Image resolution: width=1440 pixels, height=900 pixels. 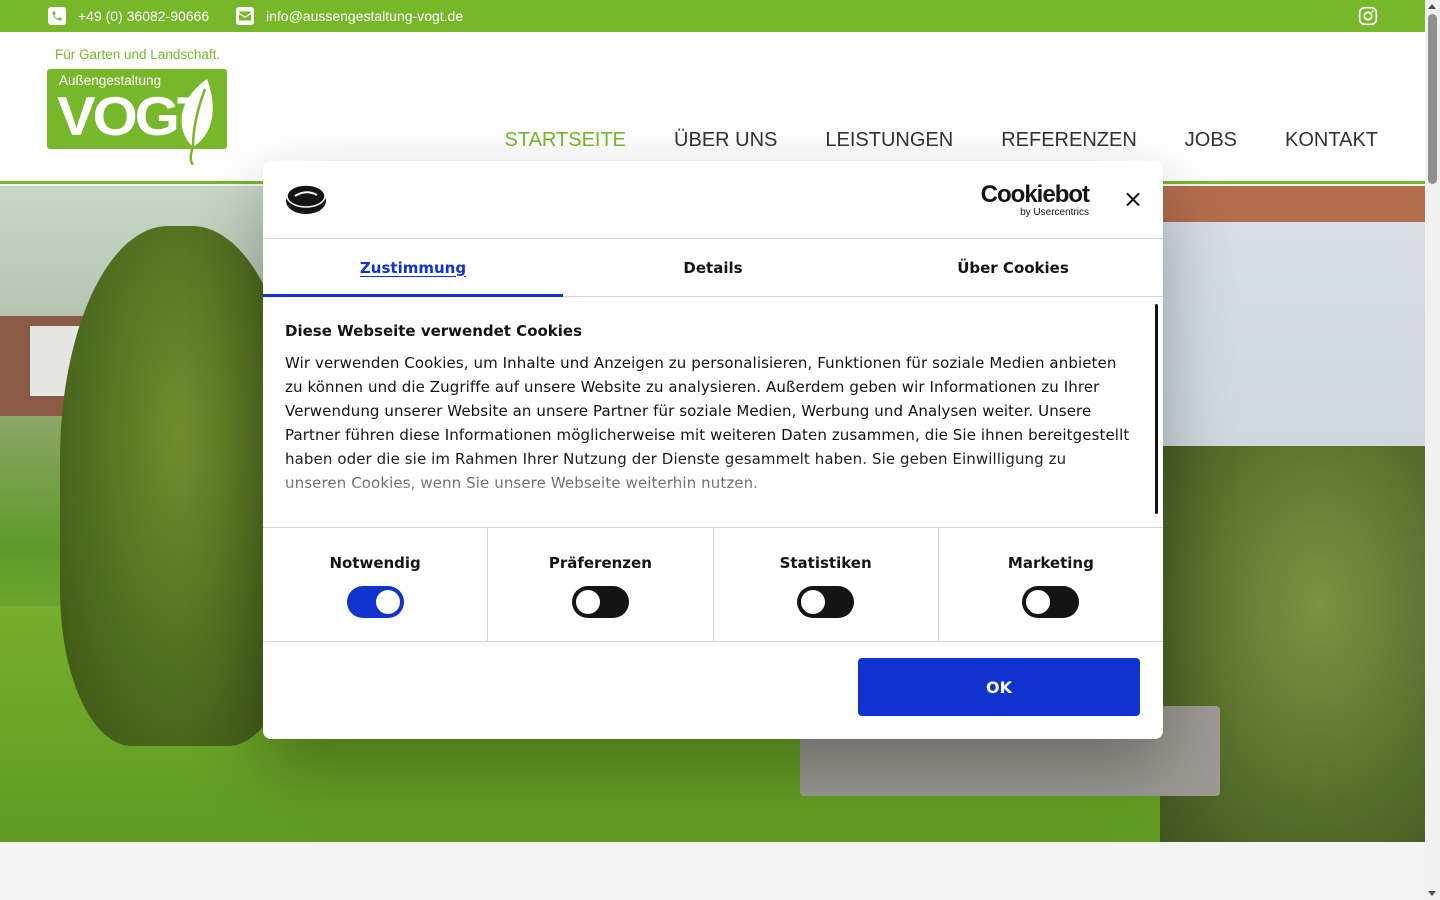 I want to click on instagram-icon, so click(x=1368, y=16).